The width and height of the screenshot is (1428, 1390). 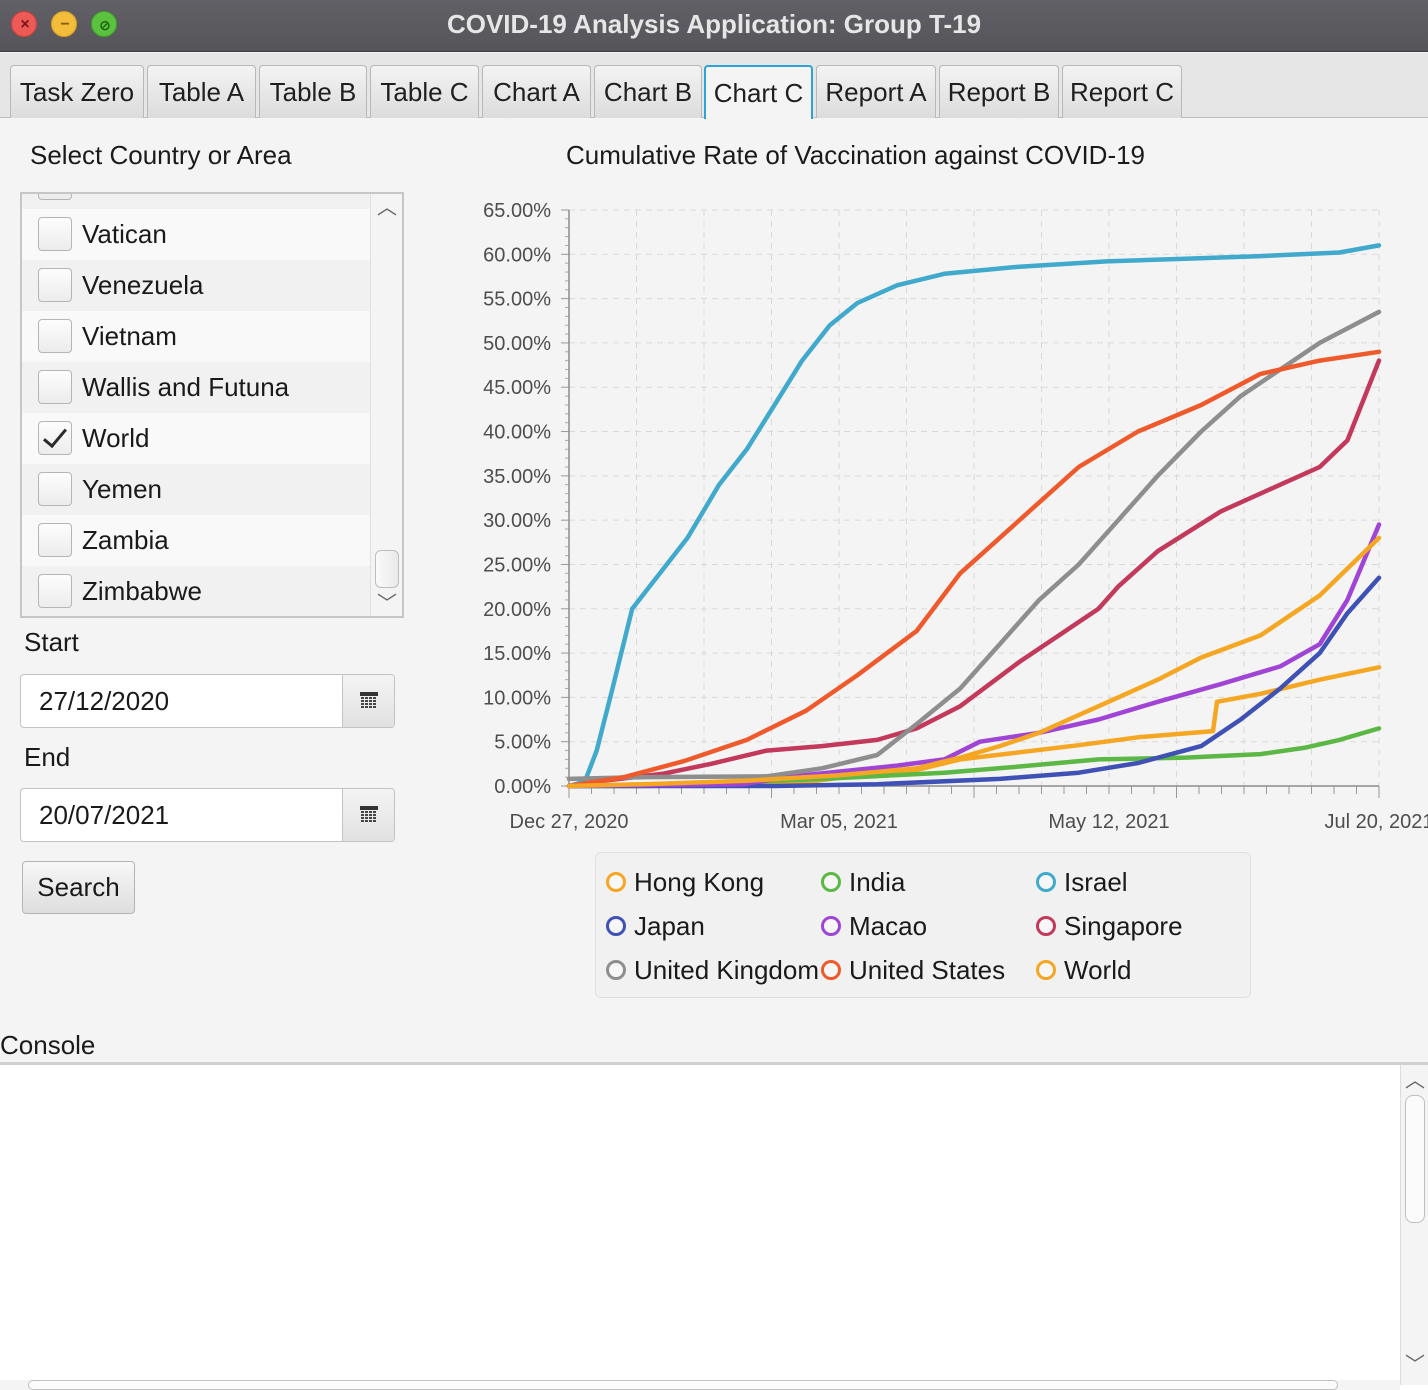 I want to click on list-item: Venezuela, so click(x=197, y=285).